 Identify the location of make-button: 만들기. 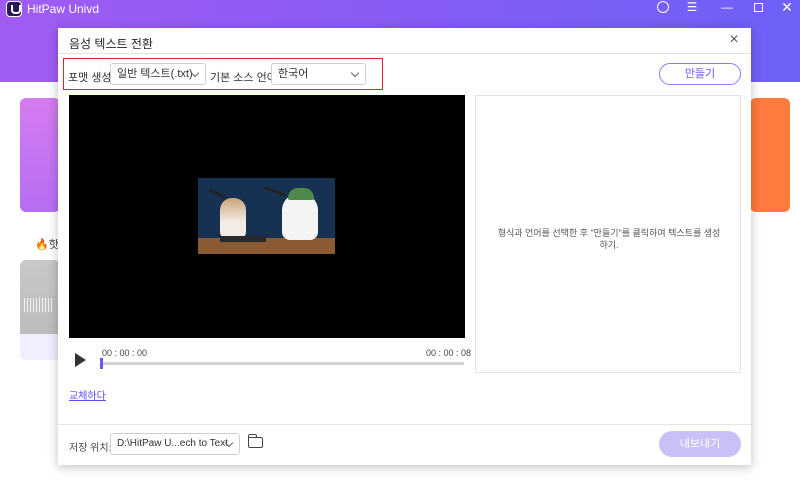
(700, 74).